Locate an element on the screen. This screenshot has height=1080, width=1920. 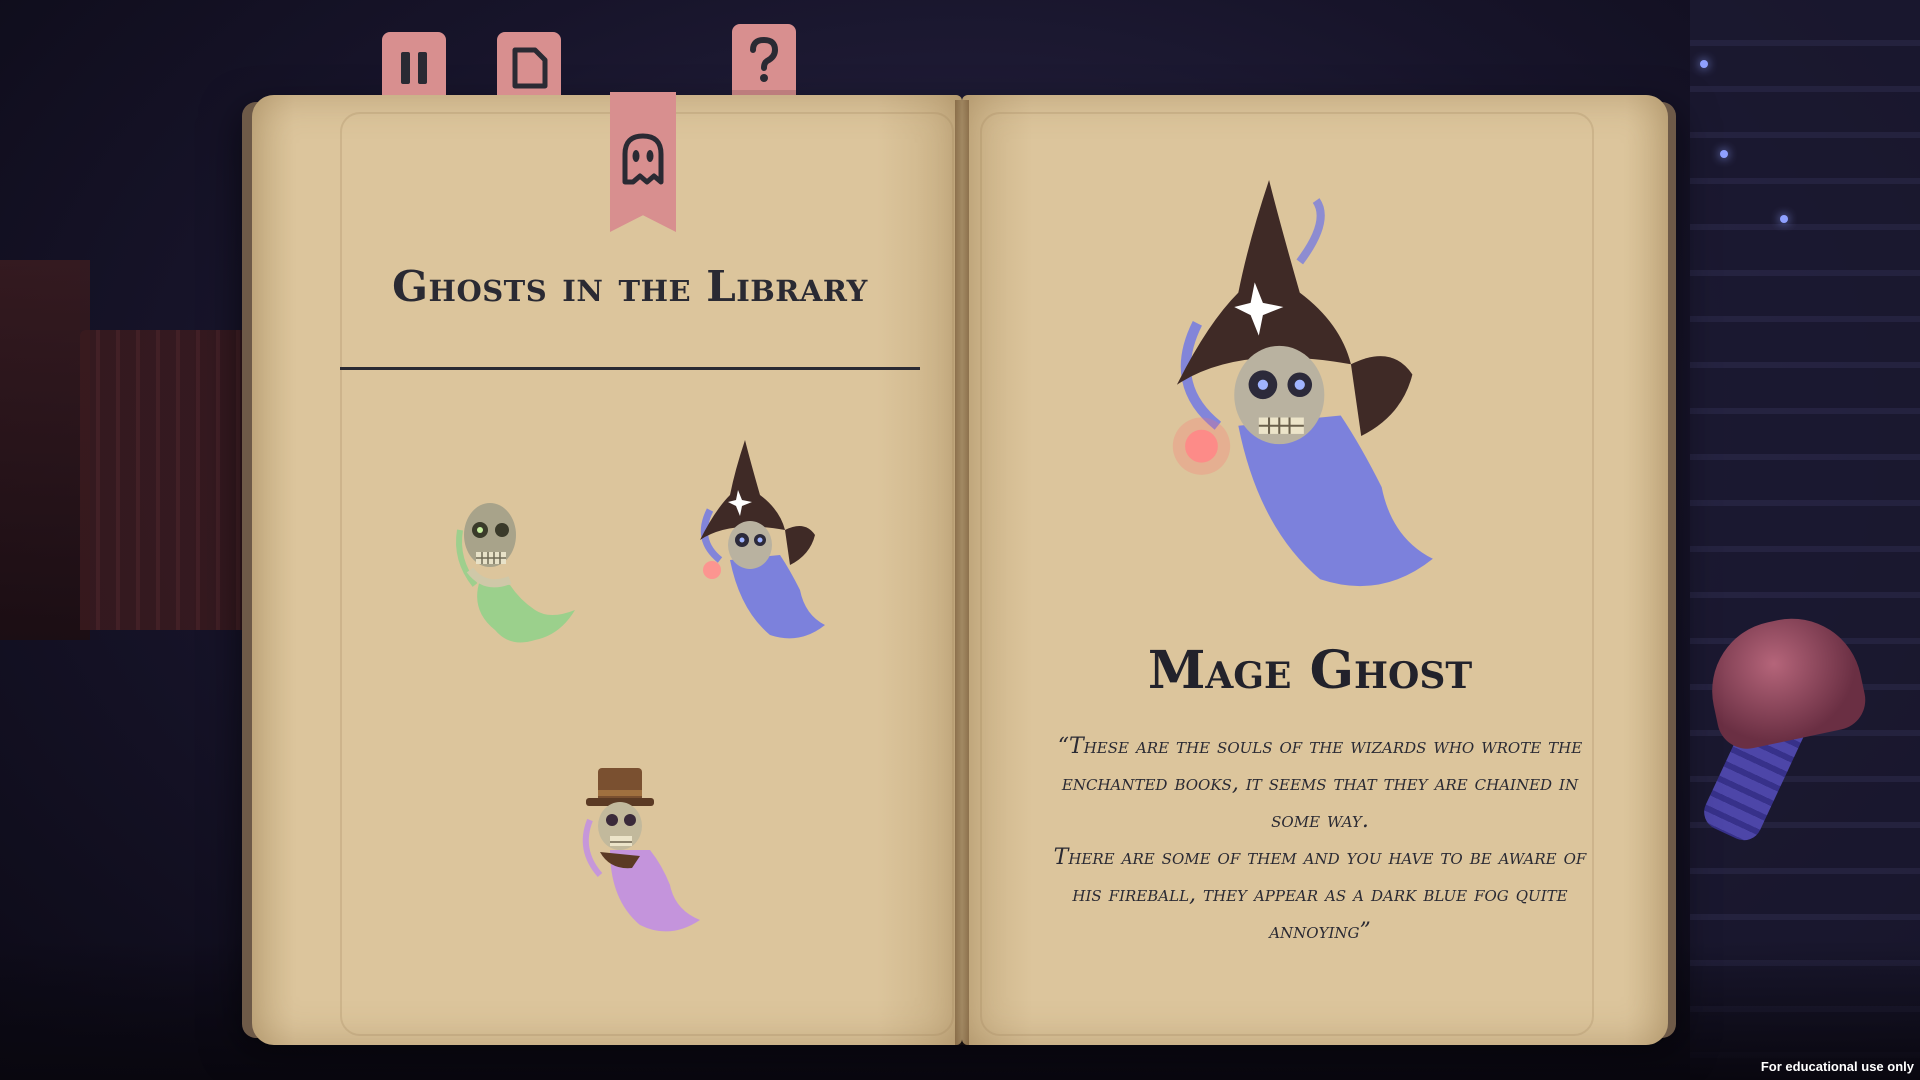
pause-icon is located at coordinates (414, 68).